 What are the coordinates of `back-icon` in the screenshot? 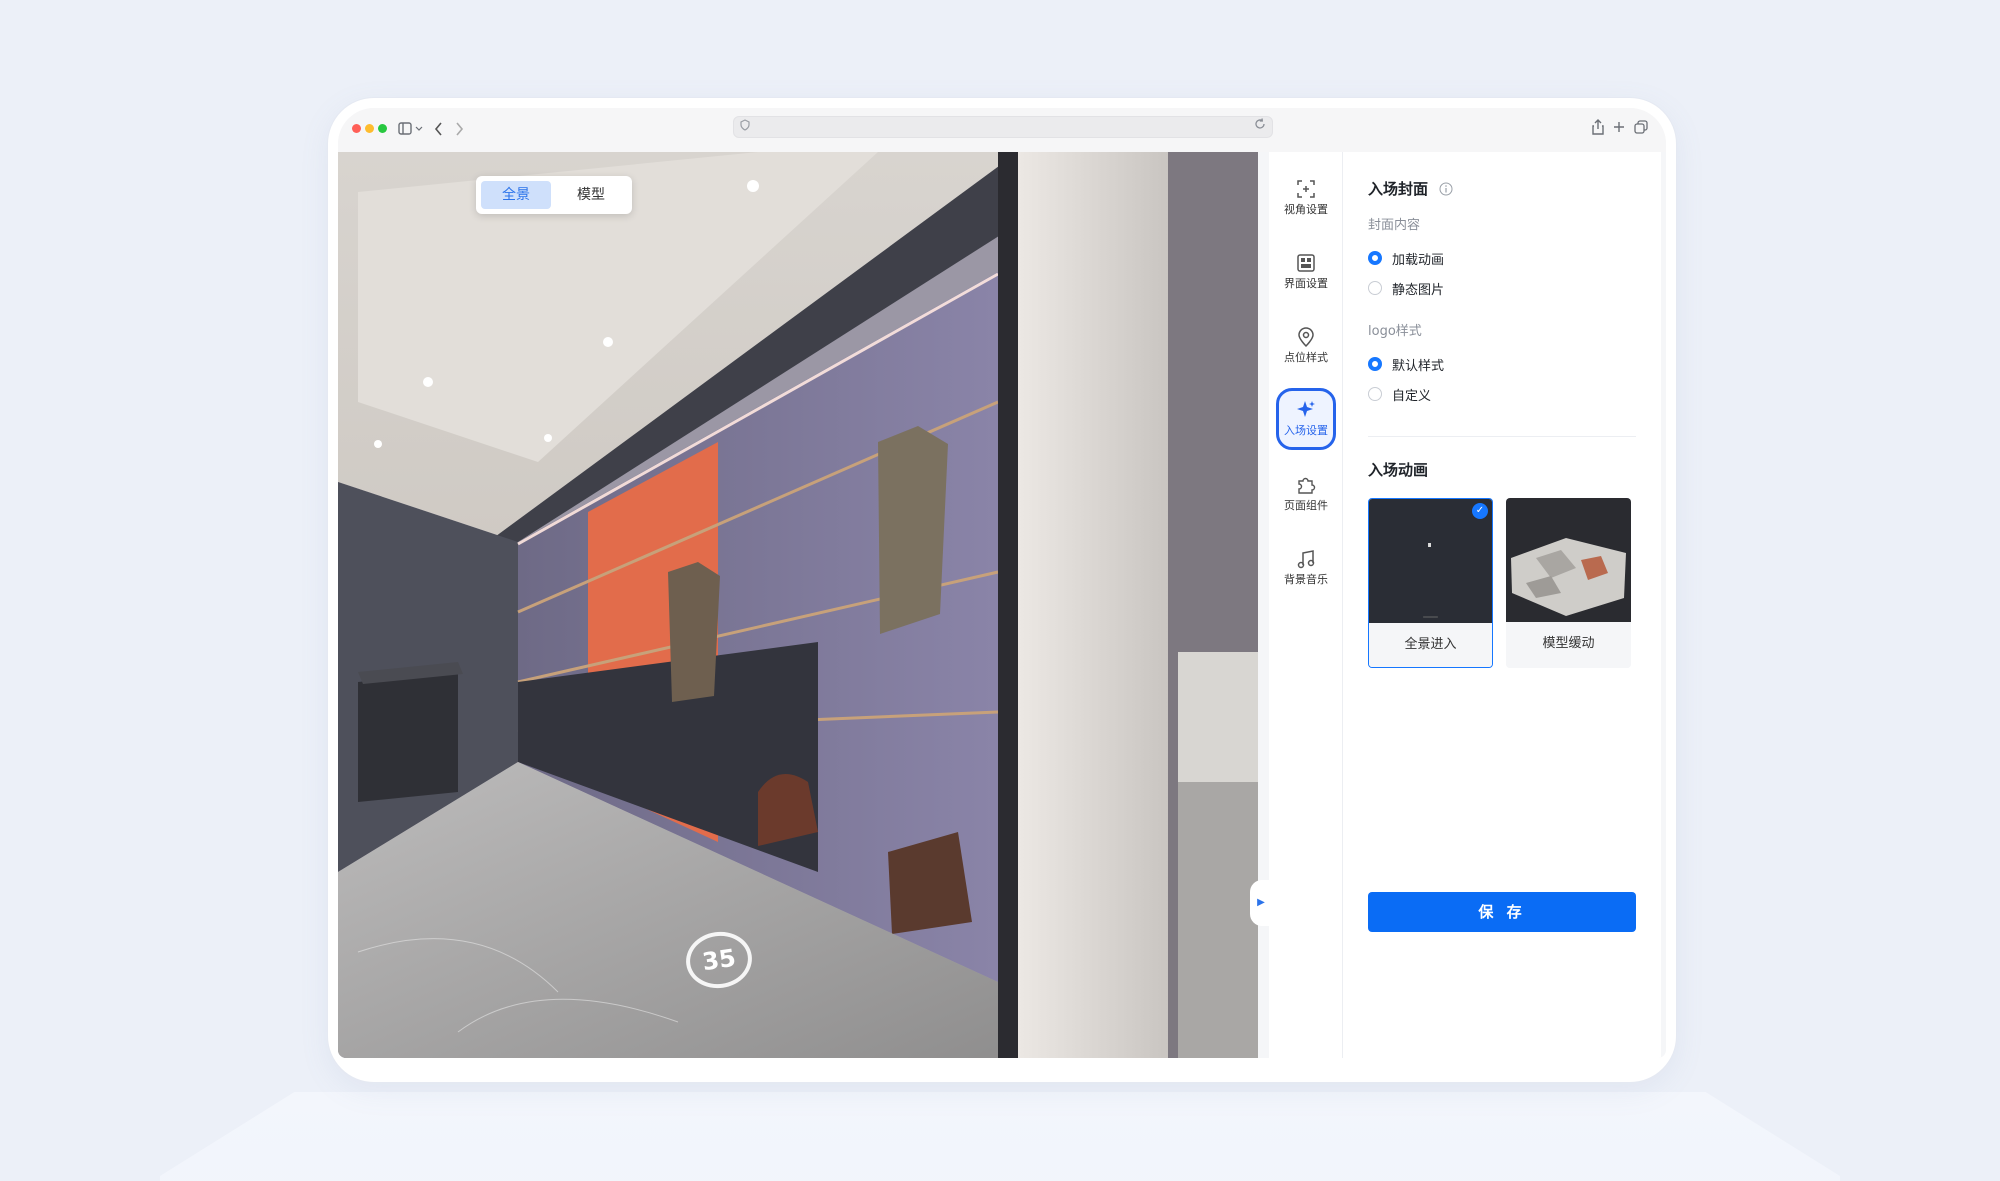 It's located at (439, 129).